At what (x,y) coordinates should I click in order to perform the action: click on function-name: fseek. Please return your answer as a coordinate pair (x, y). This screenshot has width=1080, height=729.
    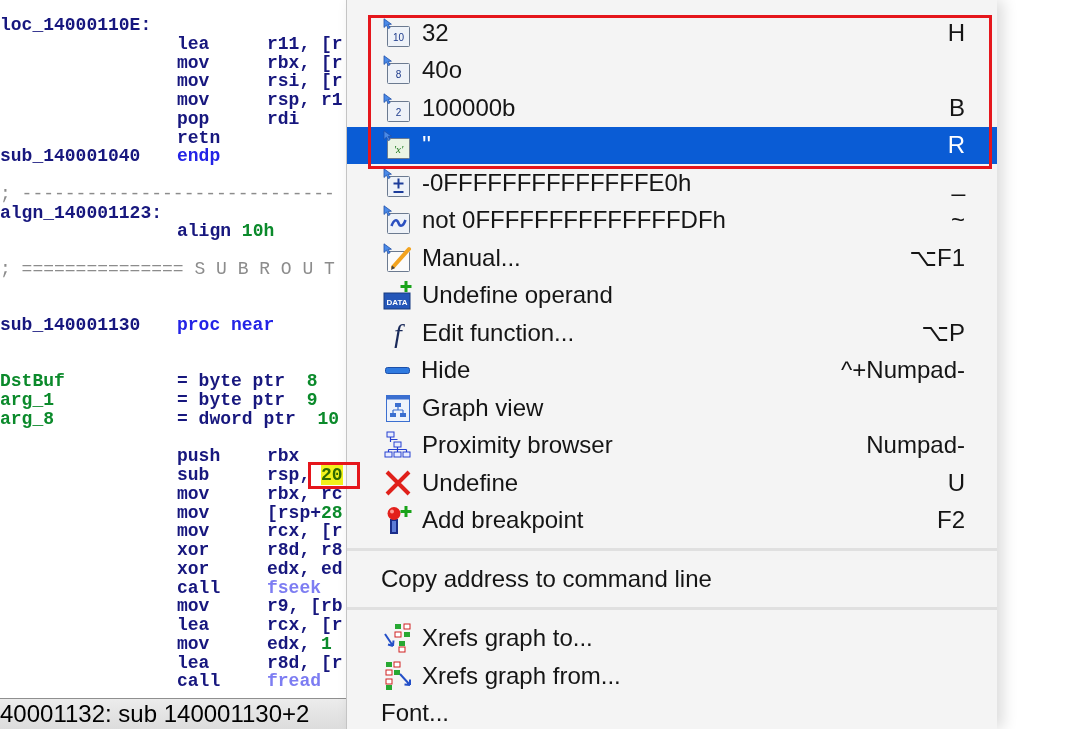
    Looking at the image, I should click on (294, 587).